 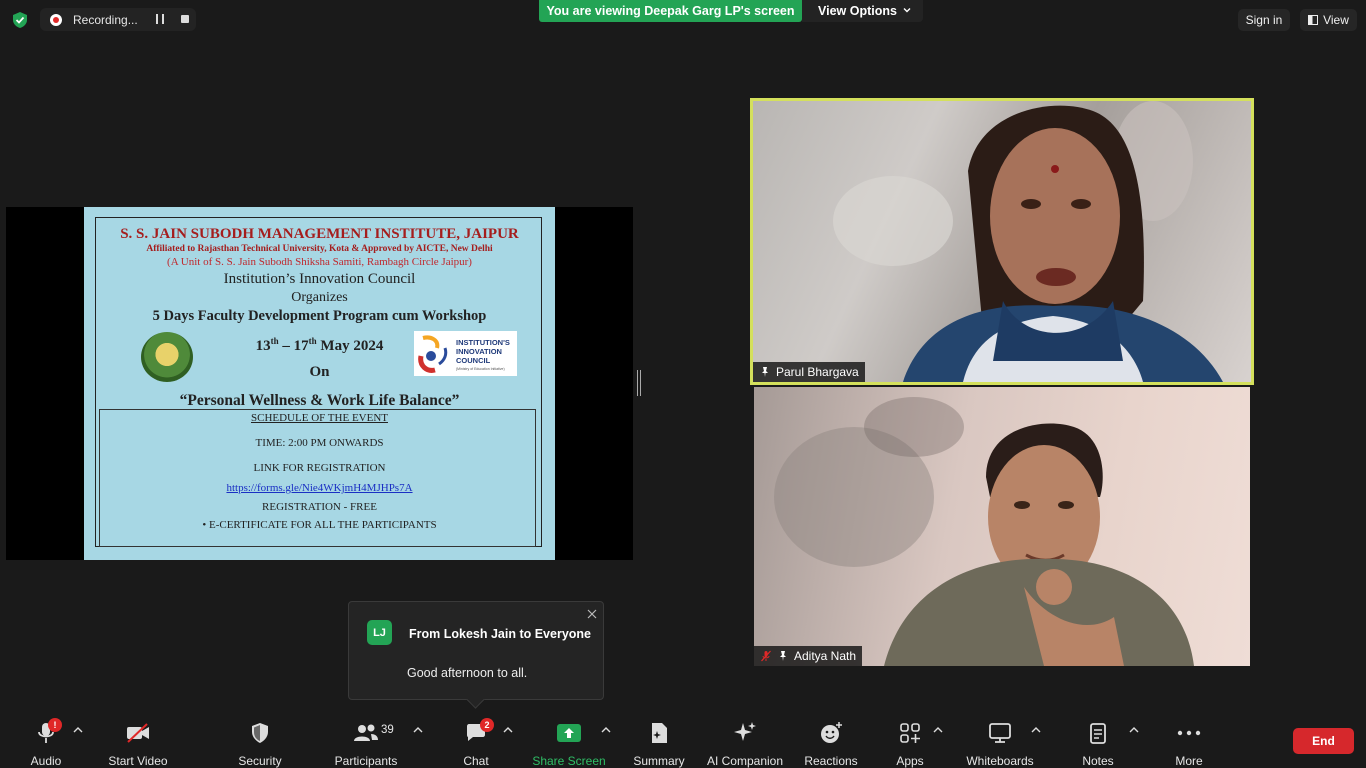 I want to click on security-label: Security, so click(x=260, y=761).